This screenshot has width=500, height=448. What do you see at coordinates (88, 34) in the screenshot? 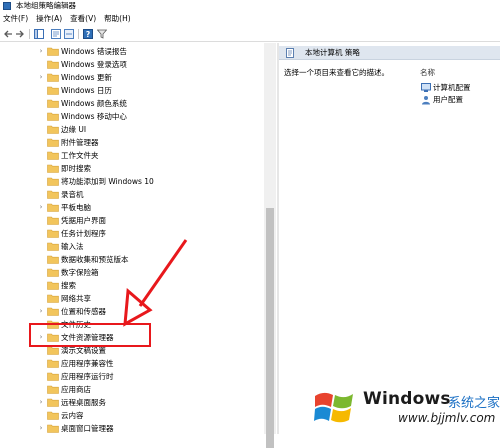
I see `help-icon: ?` at bounding box center [88, 34].